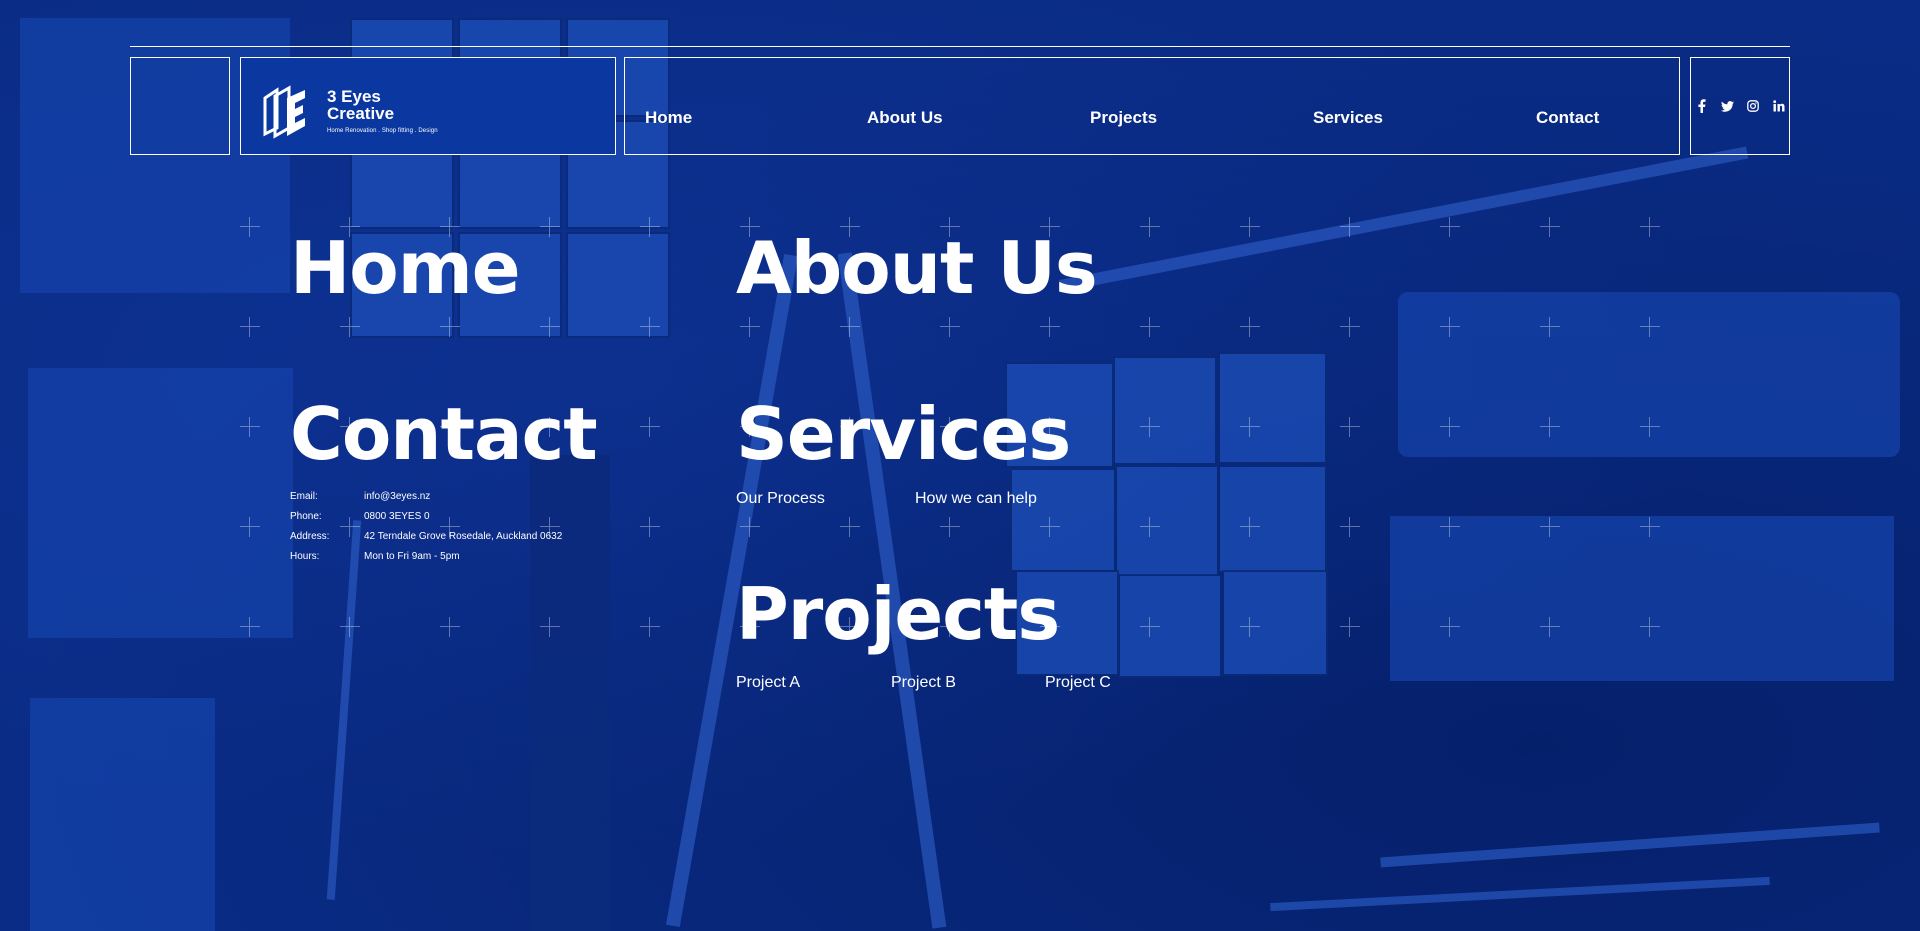 This screenshot has width=1920, height=931. What do you see at coordinates (354, 96) in the screenshot?
I see `brand-name-line1: 3 Eyes` at bounding box center [354, 96].